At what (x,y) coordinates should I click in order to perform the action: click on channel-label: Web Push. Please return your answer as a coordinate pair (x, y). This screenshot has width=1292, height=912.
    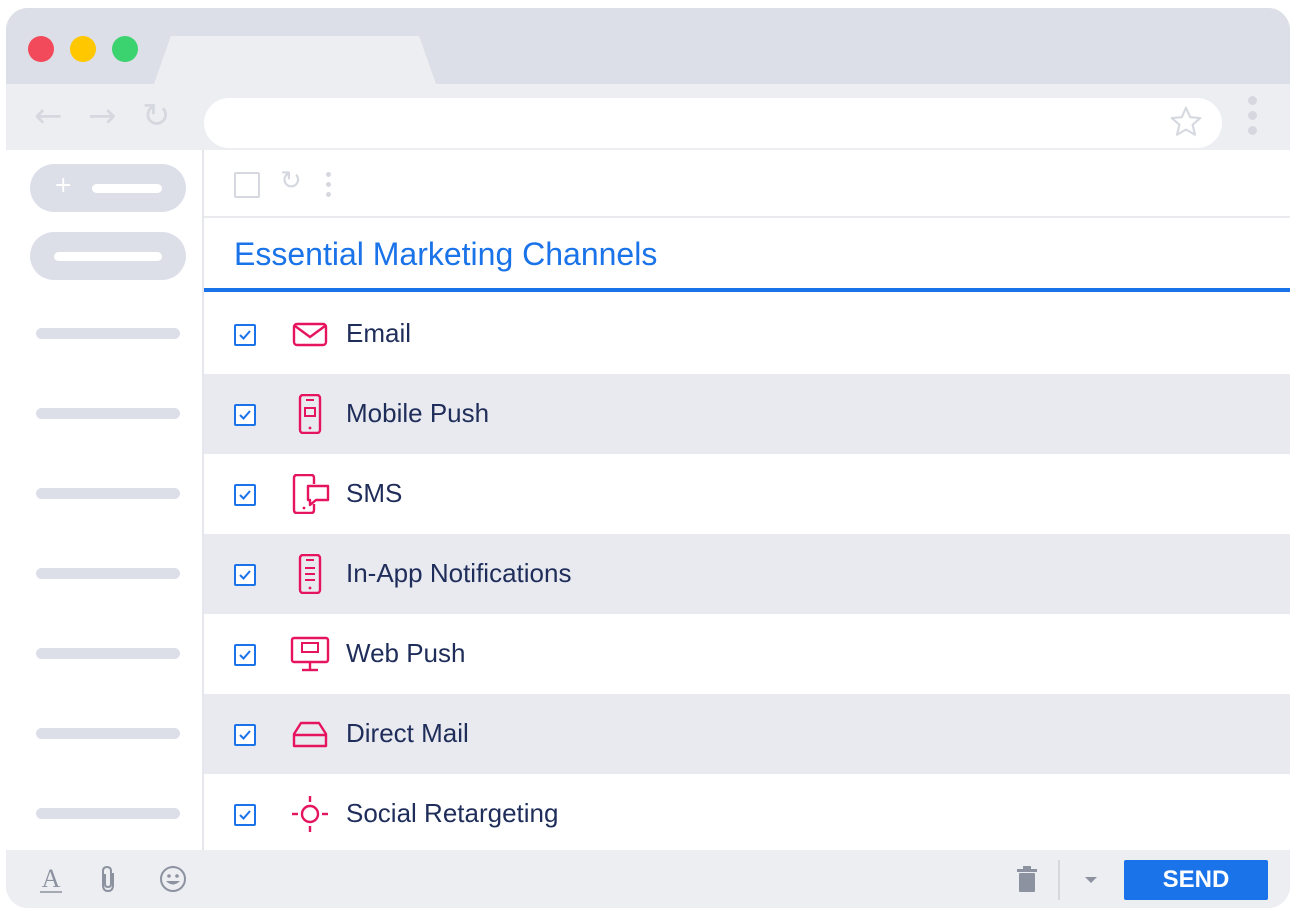
    Looking at the image, I should click on (406, 653).